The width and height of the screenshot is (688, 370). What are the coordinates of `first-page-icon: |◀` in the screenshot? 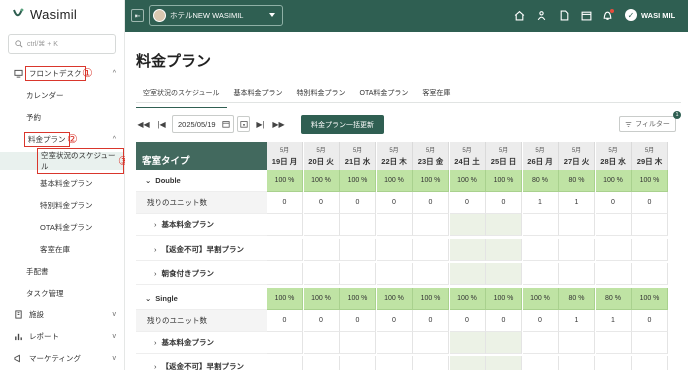 It's located at (161, 124).